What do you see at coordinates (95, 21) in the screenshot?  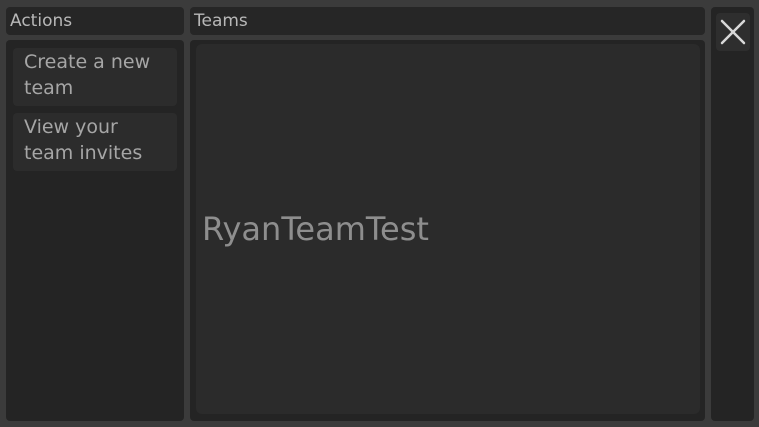 I see `actions-header: Actions` at bounding box center [95, 21].